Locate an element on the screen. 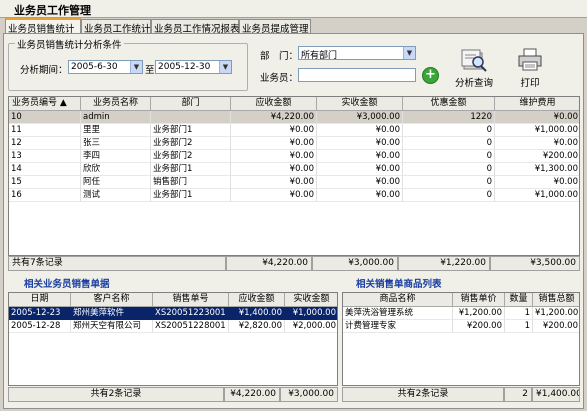 Image resolution: width=587 pixels, height=411 pixels. dept-select: 所有部门 ▼ is located at coordinates (357, 53).